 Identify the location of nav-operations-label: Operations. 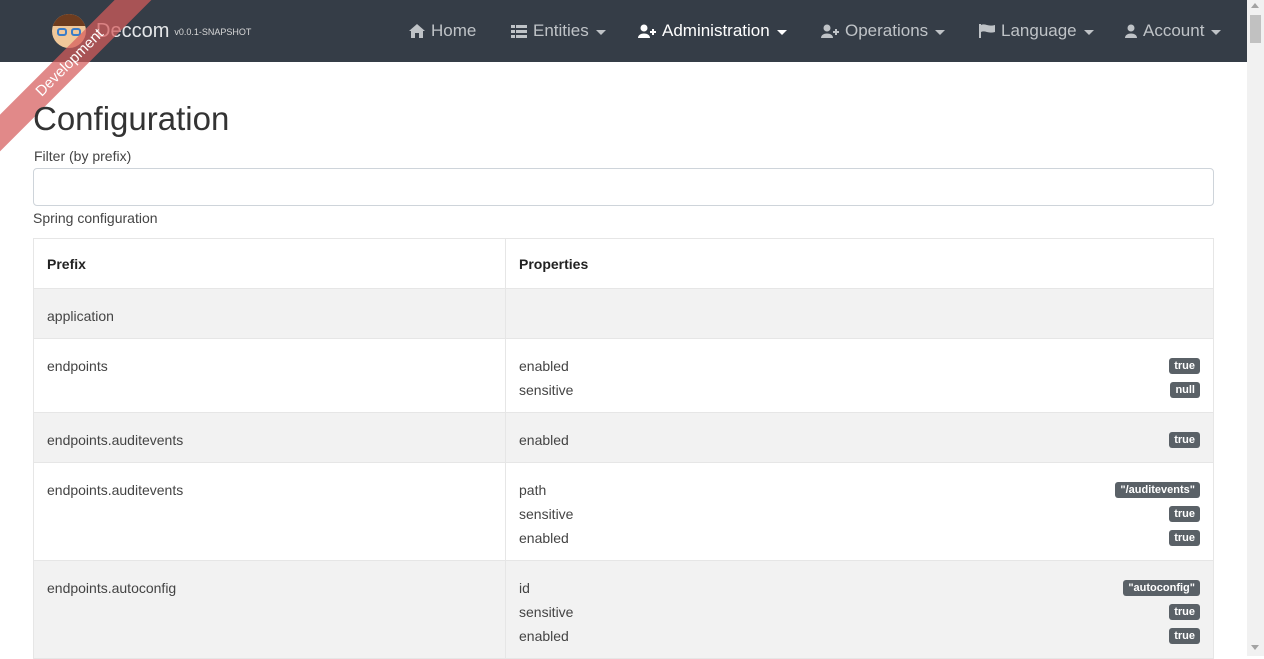
(887, 30).